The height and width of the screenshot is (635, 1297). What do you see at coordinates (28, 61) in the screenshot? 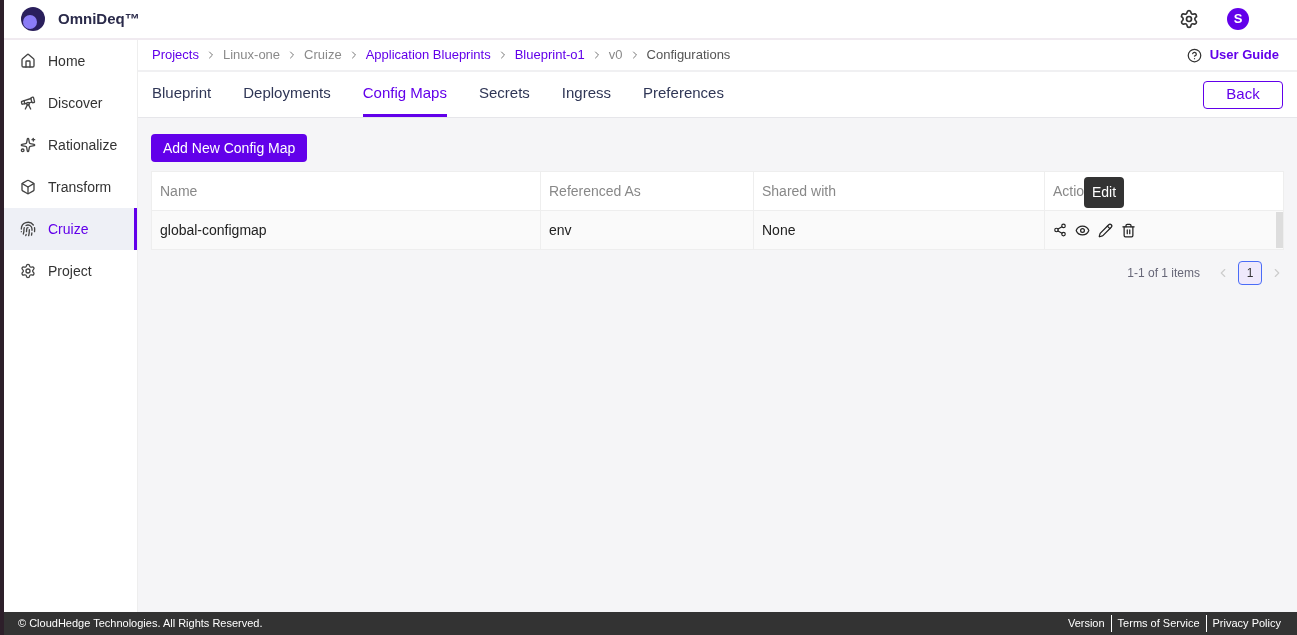
I see `home-icon` at bounding box center [28, 61].